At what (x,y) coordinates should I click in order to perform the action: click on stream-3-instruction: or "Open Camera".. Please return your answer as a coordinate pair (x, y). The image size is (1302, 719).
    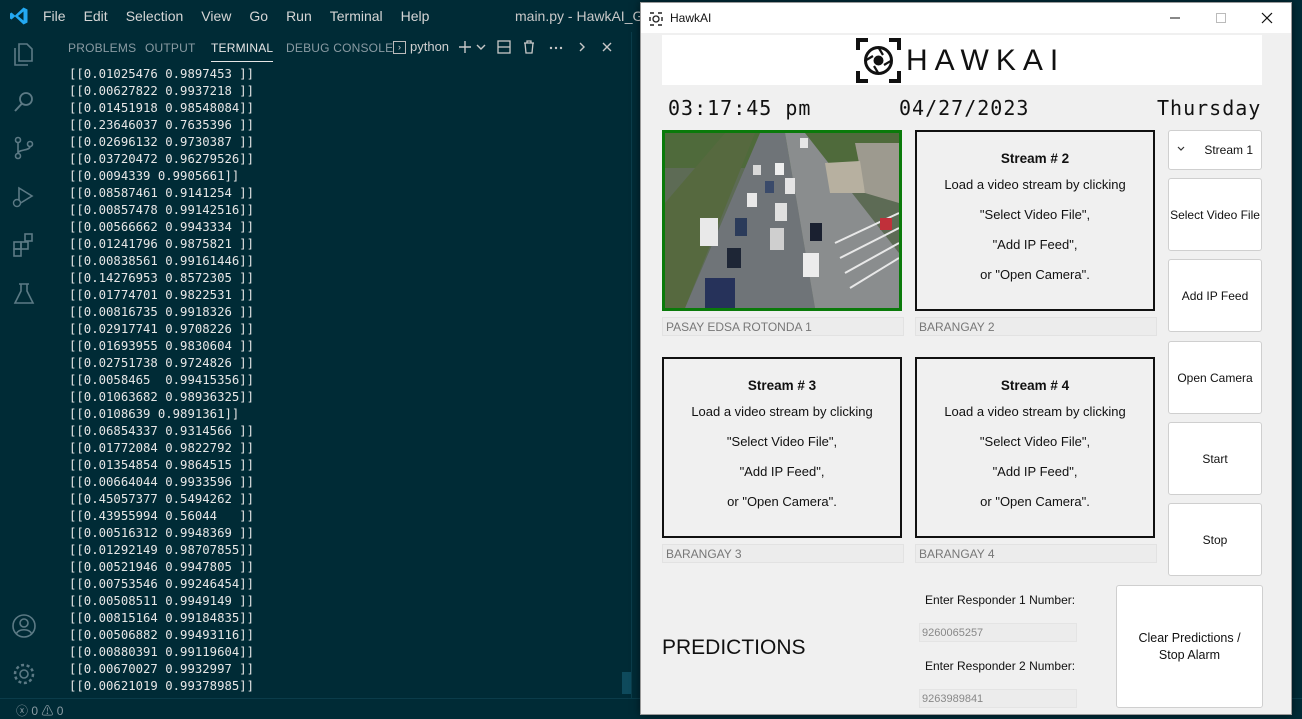
    Looking at the image, I should click on (782, 501).